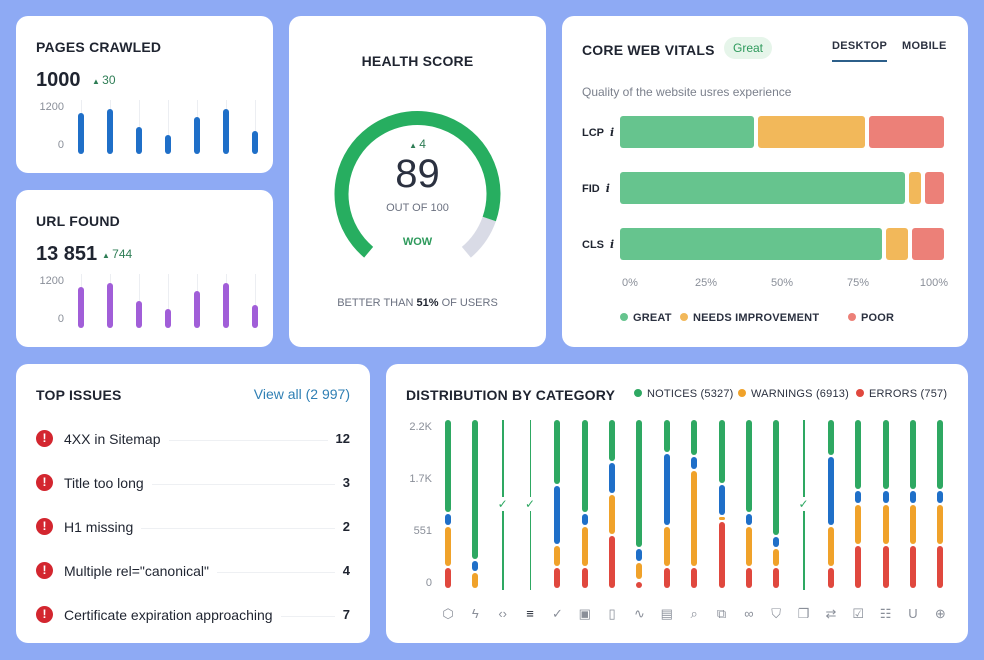 The height and width of the screenshot is (660, 984). Describe the element at coordinates (860, 51) in the screenshot. I see `tab-desktop: DESKTOP` at that location.